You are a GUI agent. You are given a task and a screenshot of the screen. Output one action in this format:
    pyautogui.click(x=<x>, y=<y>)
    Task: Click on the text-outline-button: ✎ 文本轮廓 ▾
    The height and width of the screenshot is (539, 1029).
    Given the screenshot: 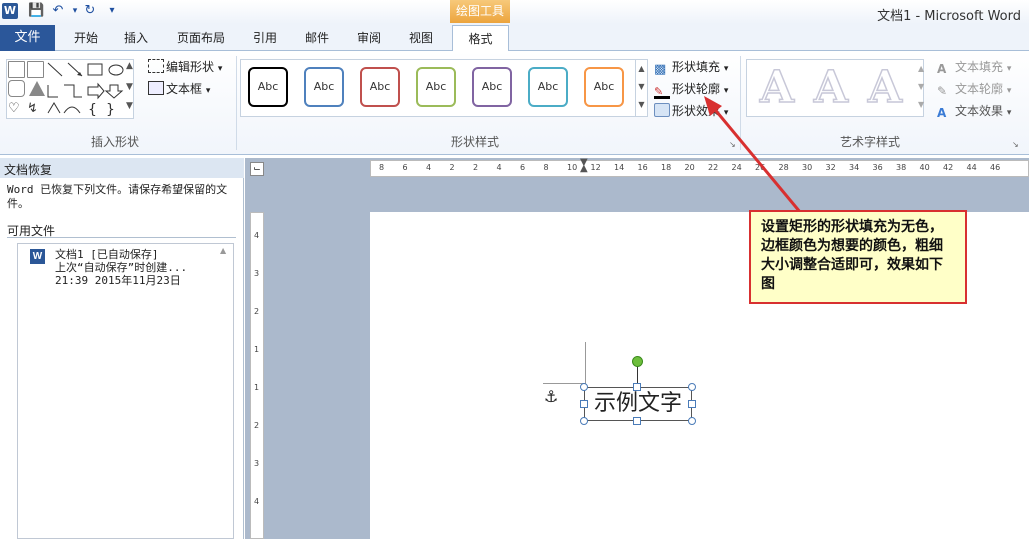 What is the action you would take?
    pyautogui.click(x=974, y=89)
    